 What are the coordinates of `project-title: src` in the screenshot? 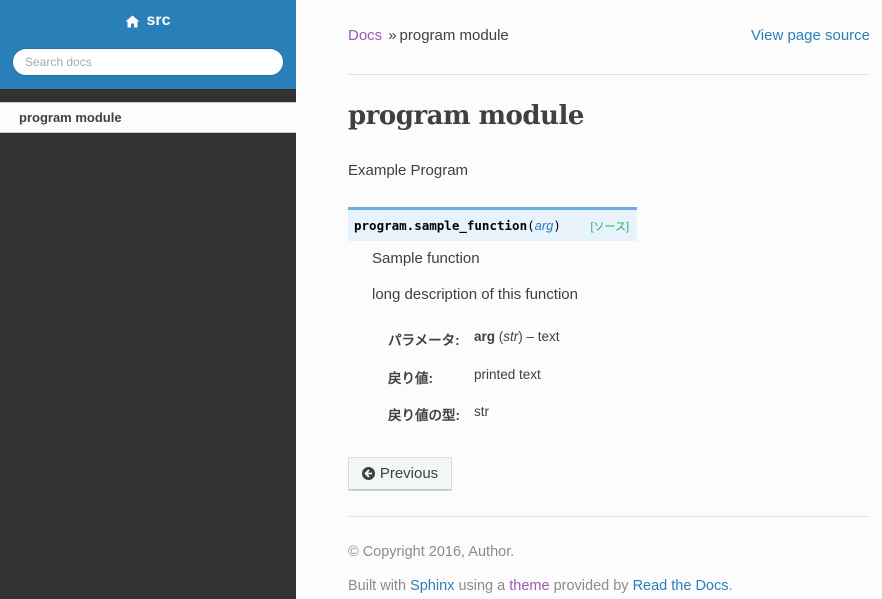 It's located at (158, 20).